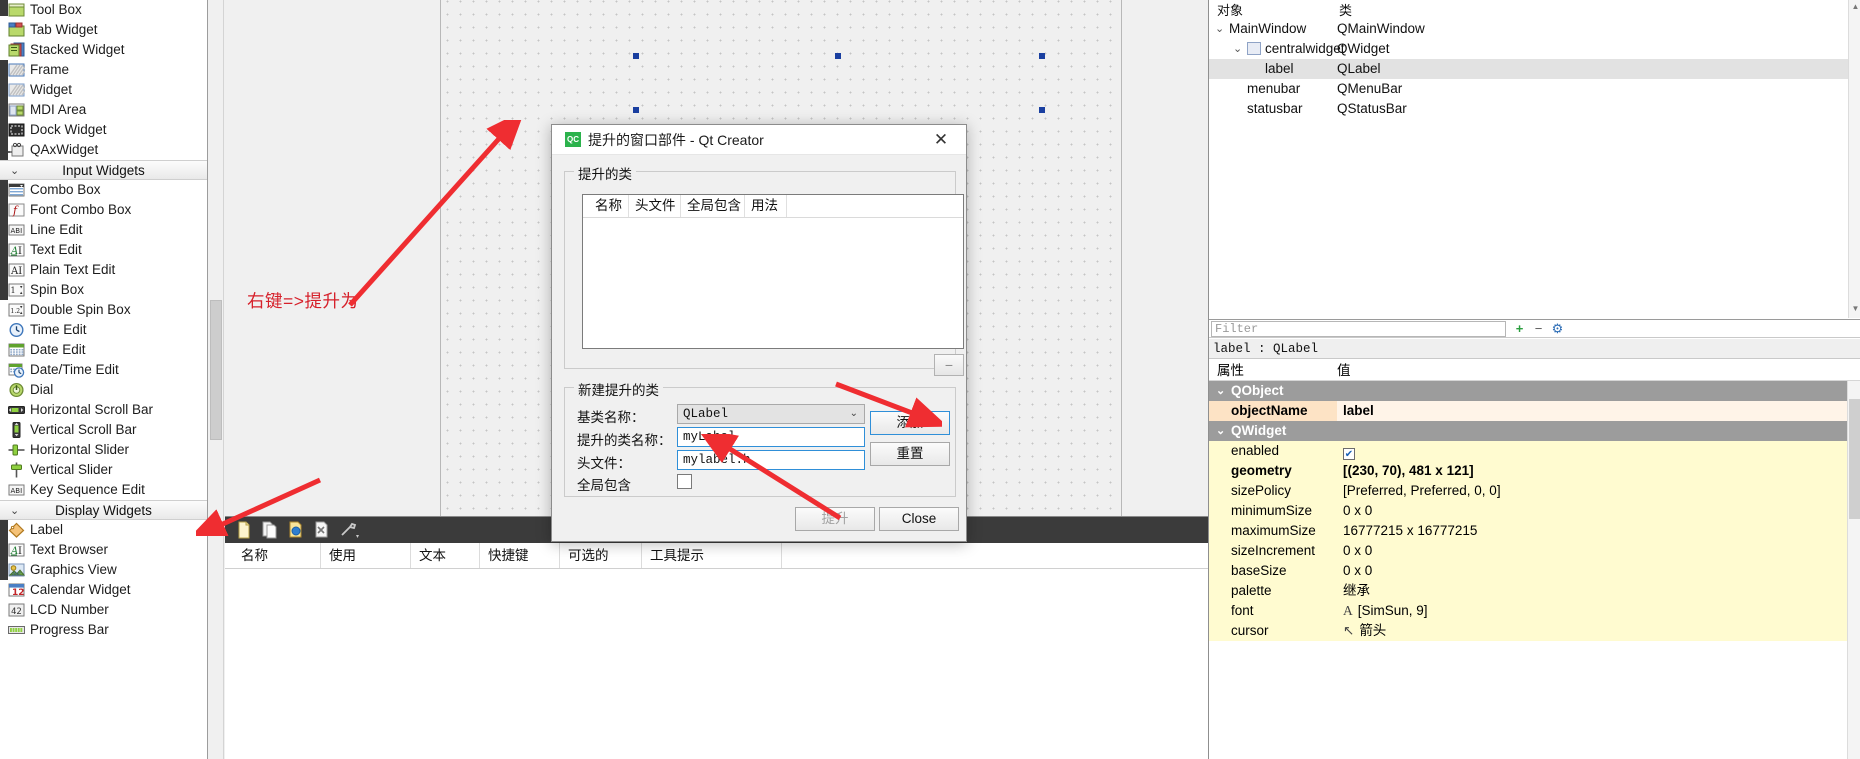 Image resolution: width=1860 pixels, height=759 pixels. Describe the element at coordinates (103, 470) in the screenshot. I see `widget-item-vertical-slider: Vertical Slider` at that location.